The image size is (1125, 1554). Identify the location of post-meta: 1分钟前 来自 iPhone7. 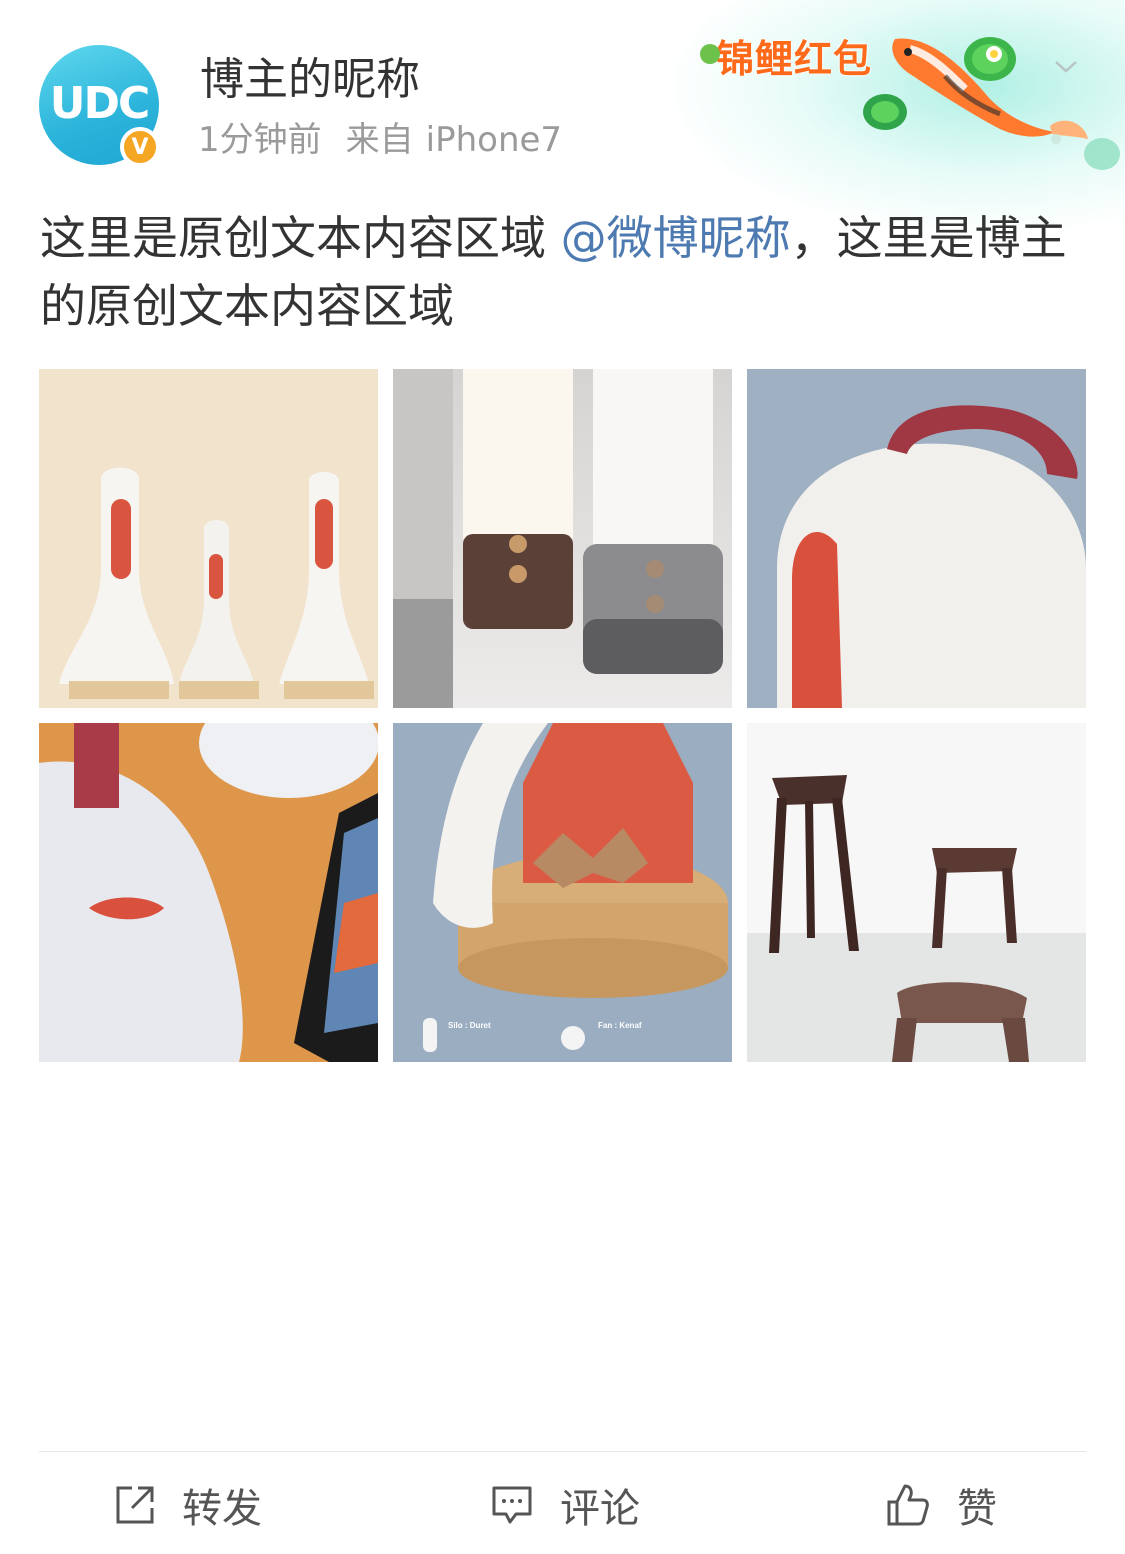
(380, 140).